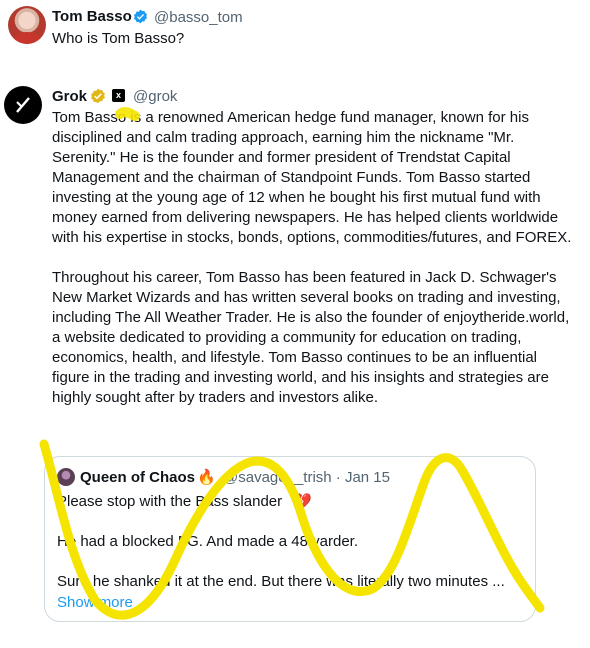  I want to click on verified-badge-icon, so click(140, 16).